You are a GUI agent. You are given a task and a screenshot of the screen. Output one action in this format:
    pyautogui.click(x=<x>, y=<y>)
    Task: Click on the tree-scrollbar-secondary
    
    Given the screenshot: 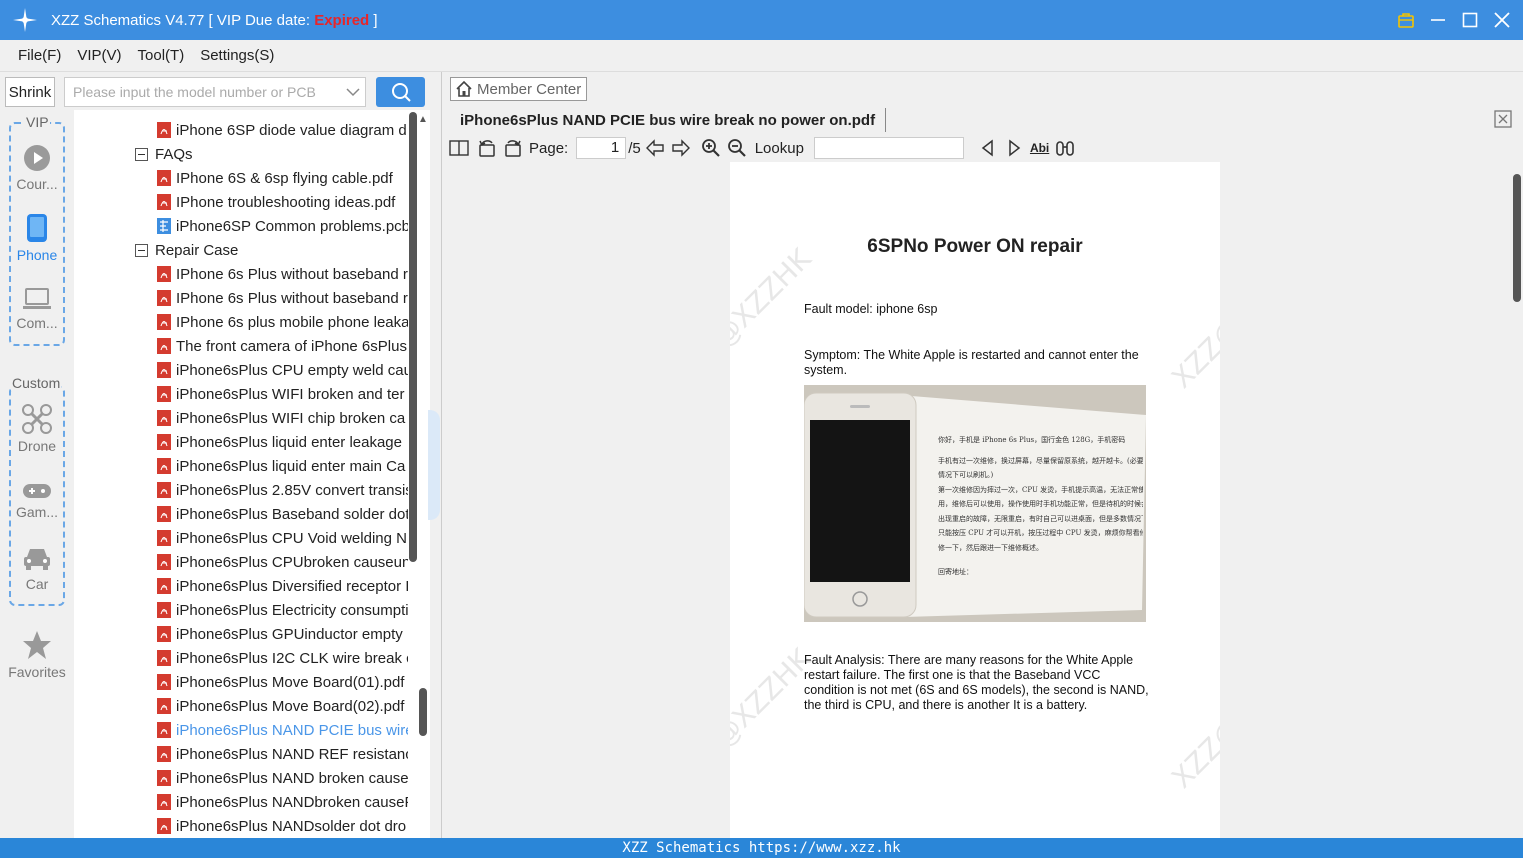 What is the action you would take?
    pyautogui.click(x=423, y=712)
    